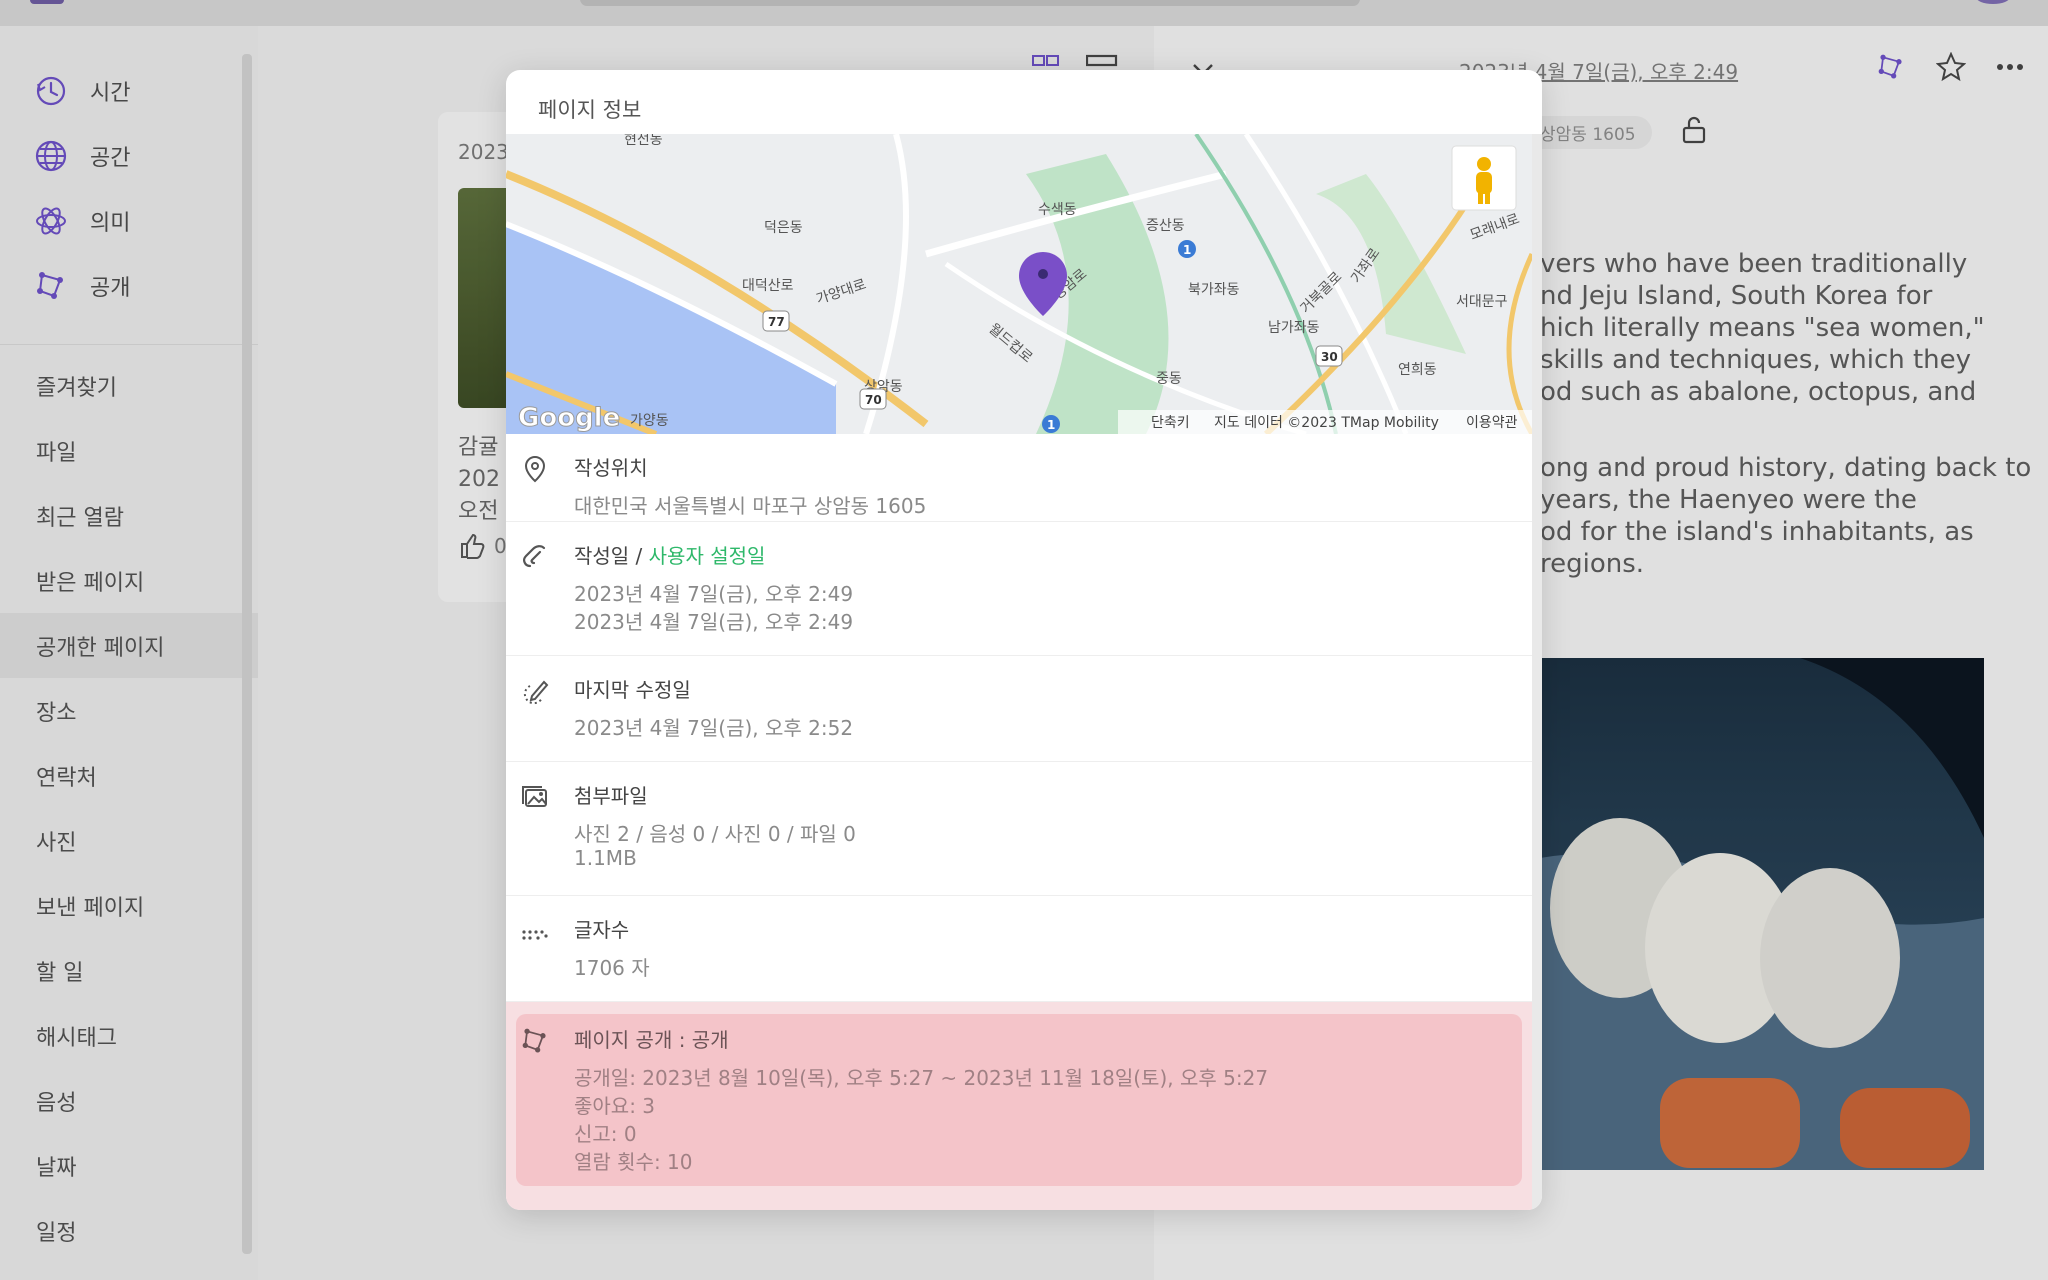  I want to click on map-label: 덕은동, so click(783, 228).